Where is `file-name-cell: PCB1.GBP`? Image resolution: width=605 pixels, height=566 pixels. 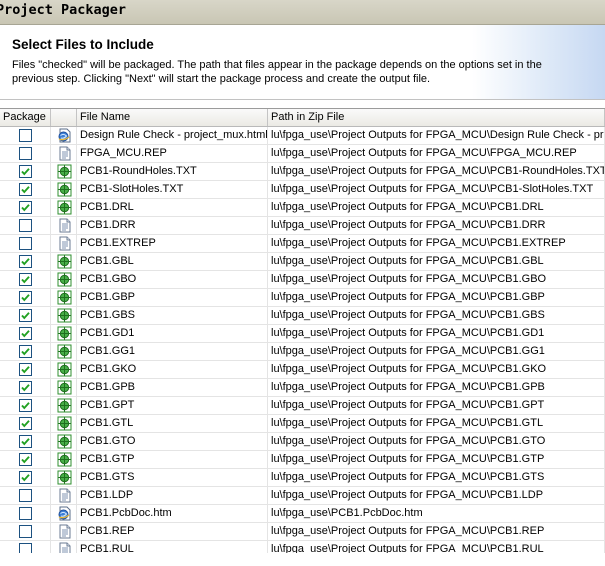
file-name-cell: PCB1.GBP is located at coordinates (172, 297).